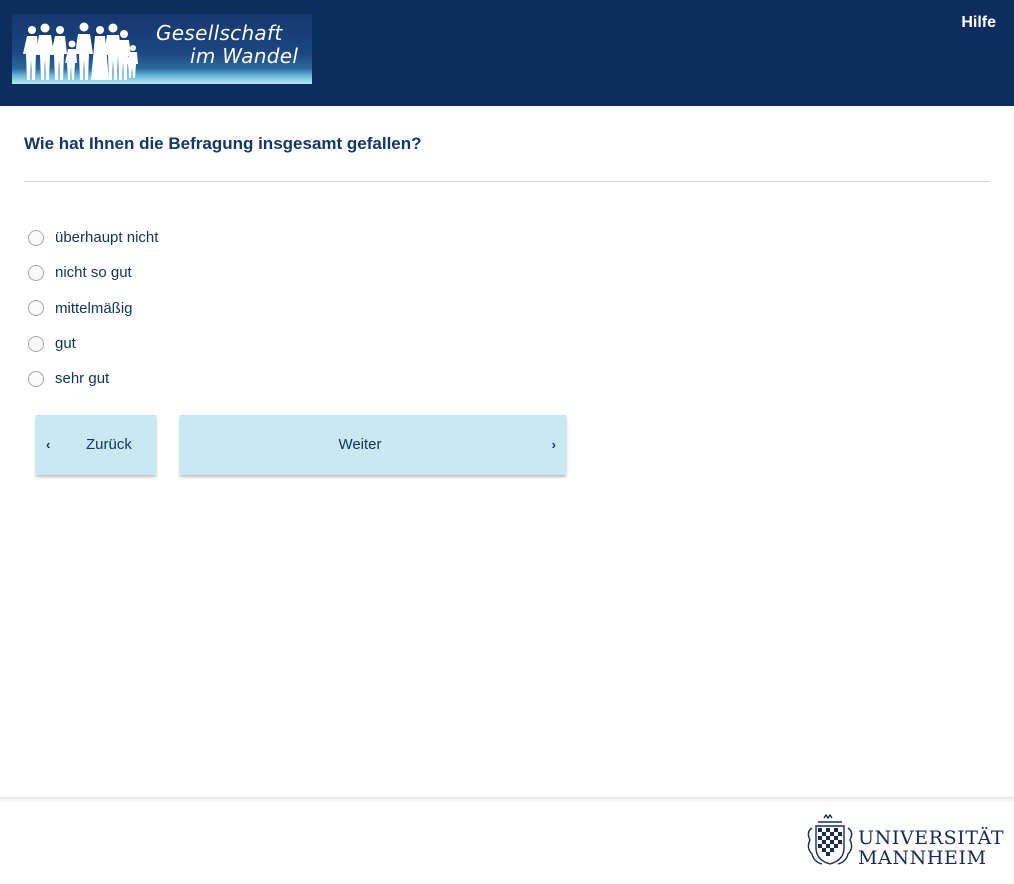  I want to click on logo-wordmark: Gesellschaft im Wandel, so click(231, 45).